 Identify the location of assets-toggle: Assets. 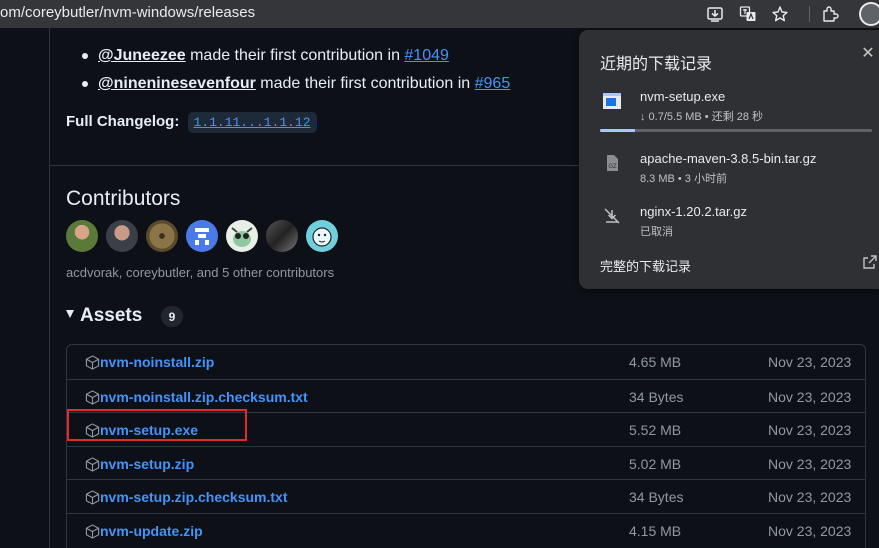
(104, 316).